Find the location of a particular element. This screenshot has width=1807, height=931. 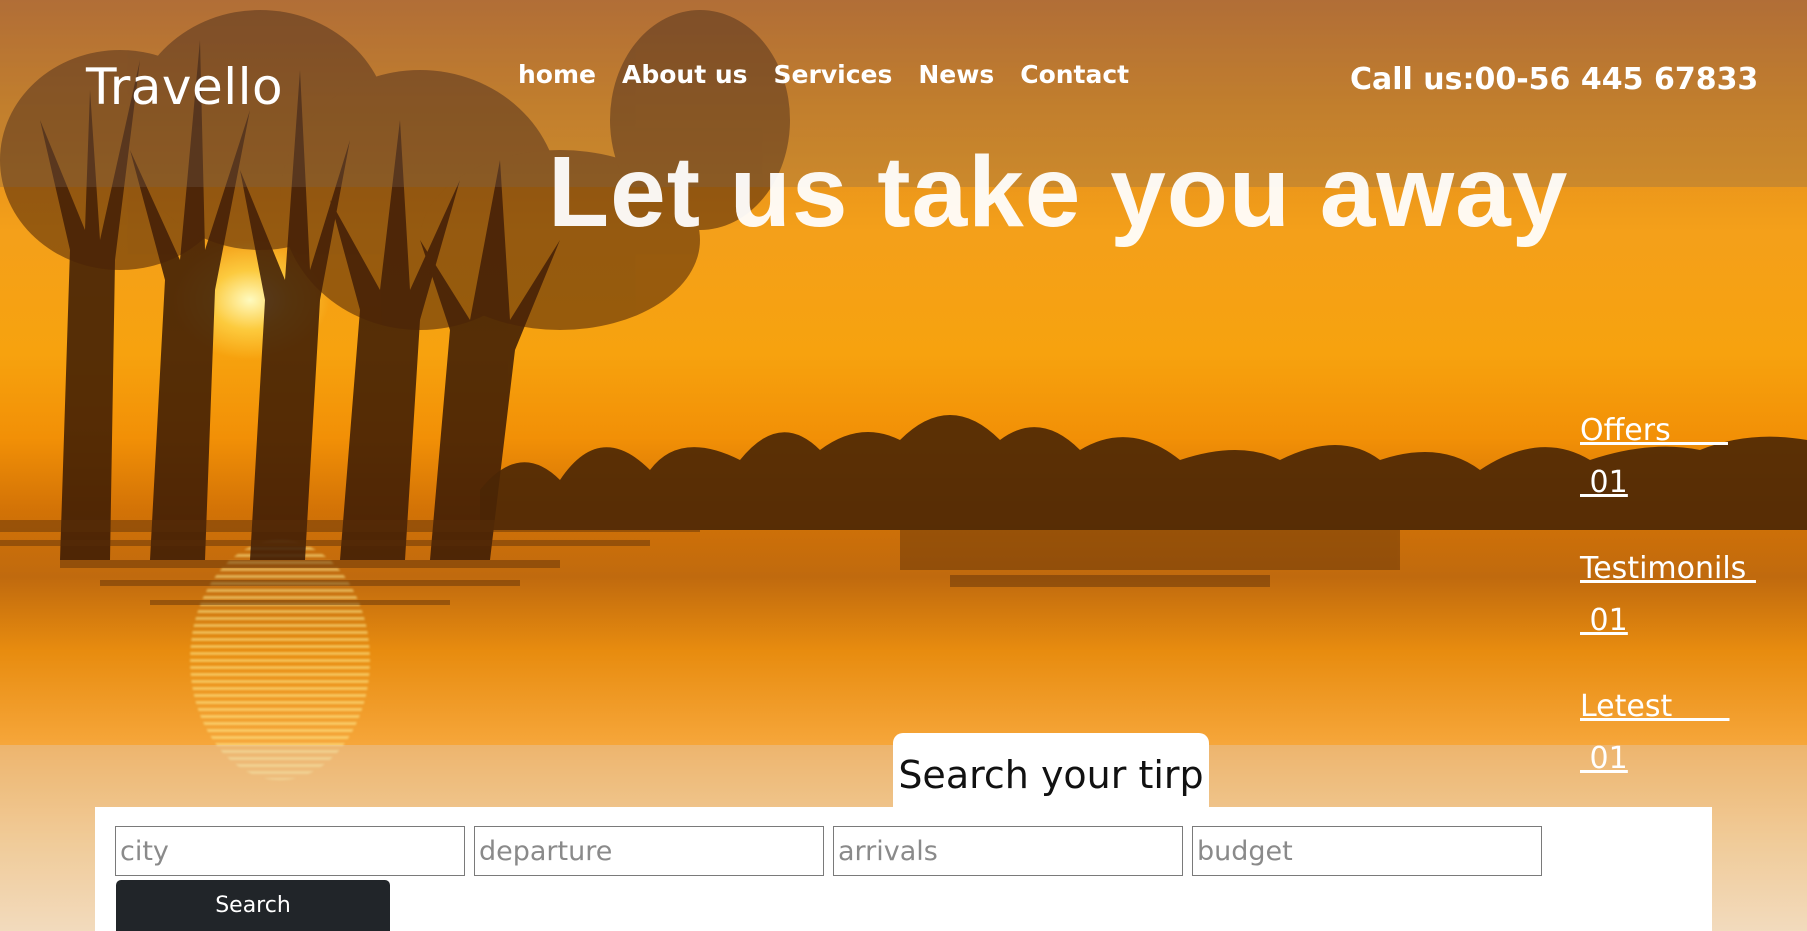

search-tab: Search your tirp is located at coordinates (1051, 770).